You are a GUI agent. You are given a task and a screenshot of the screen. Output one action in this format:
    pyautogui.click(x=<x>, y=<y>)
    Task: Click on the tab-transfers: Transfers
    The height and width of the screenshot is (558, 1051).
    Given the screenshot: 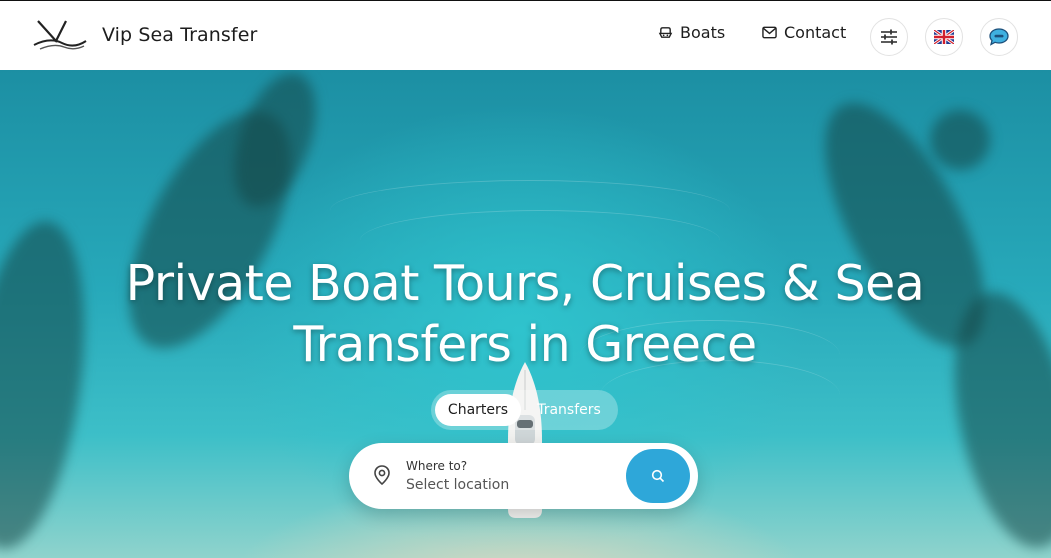 What is the action you would take?
    pyautogui.click(x=569, y=410)
    